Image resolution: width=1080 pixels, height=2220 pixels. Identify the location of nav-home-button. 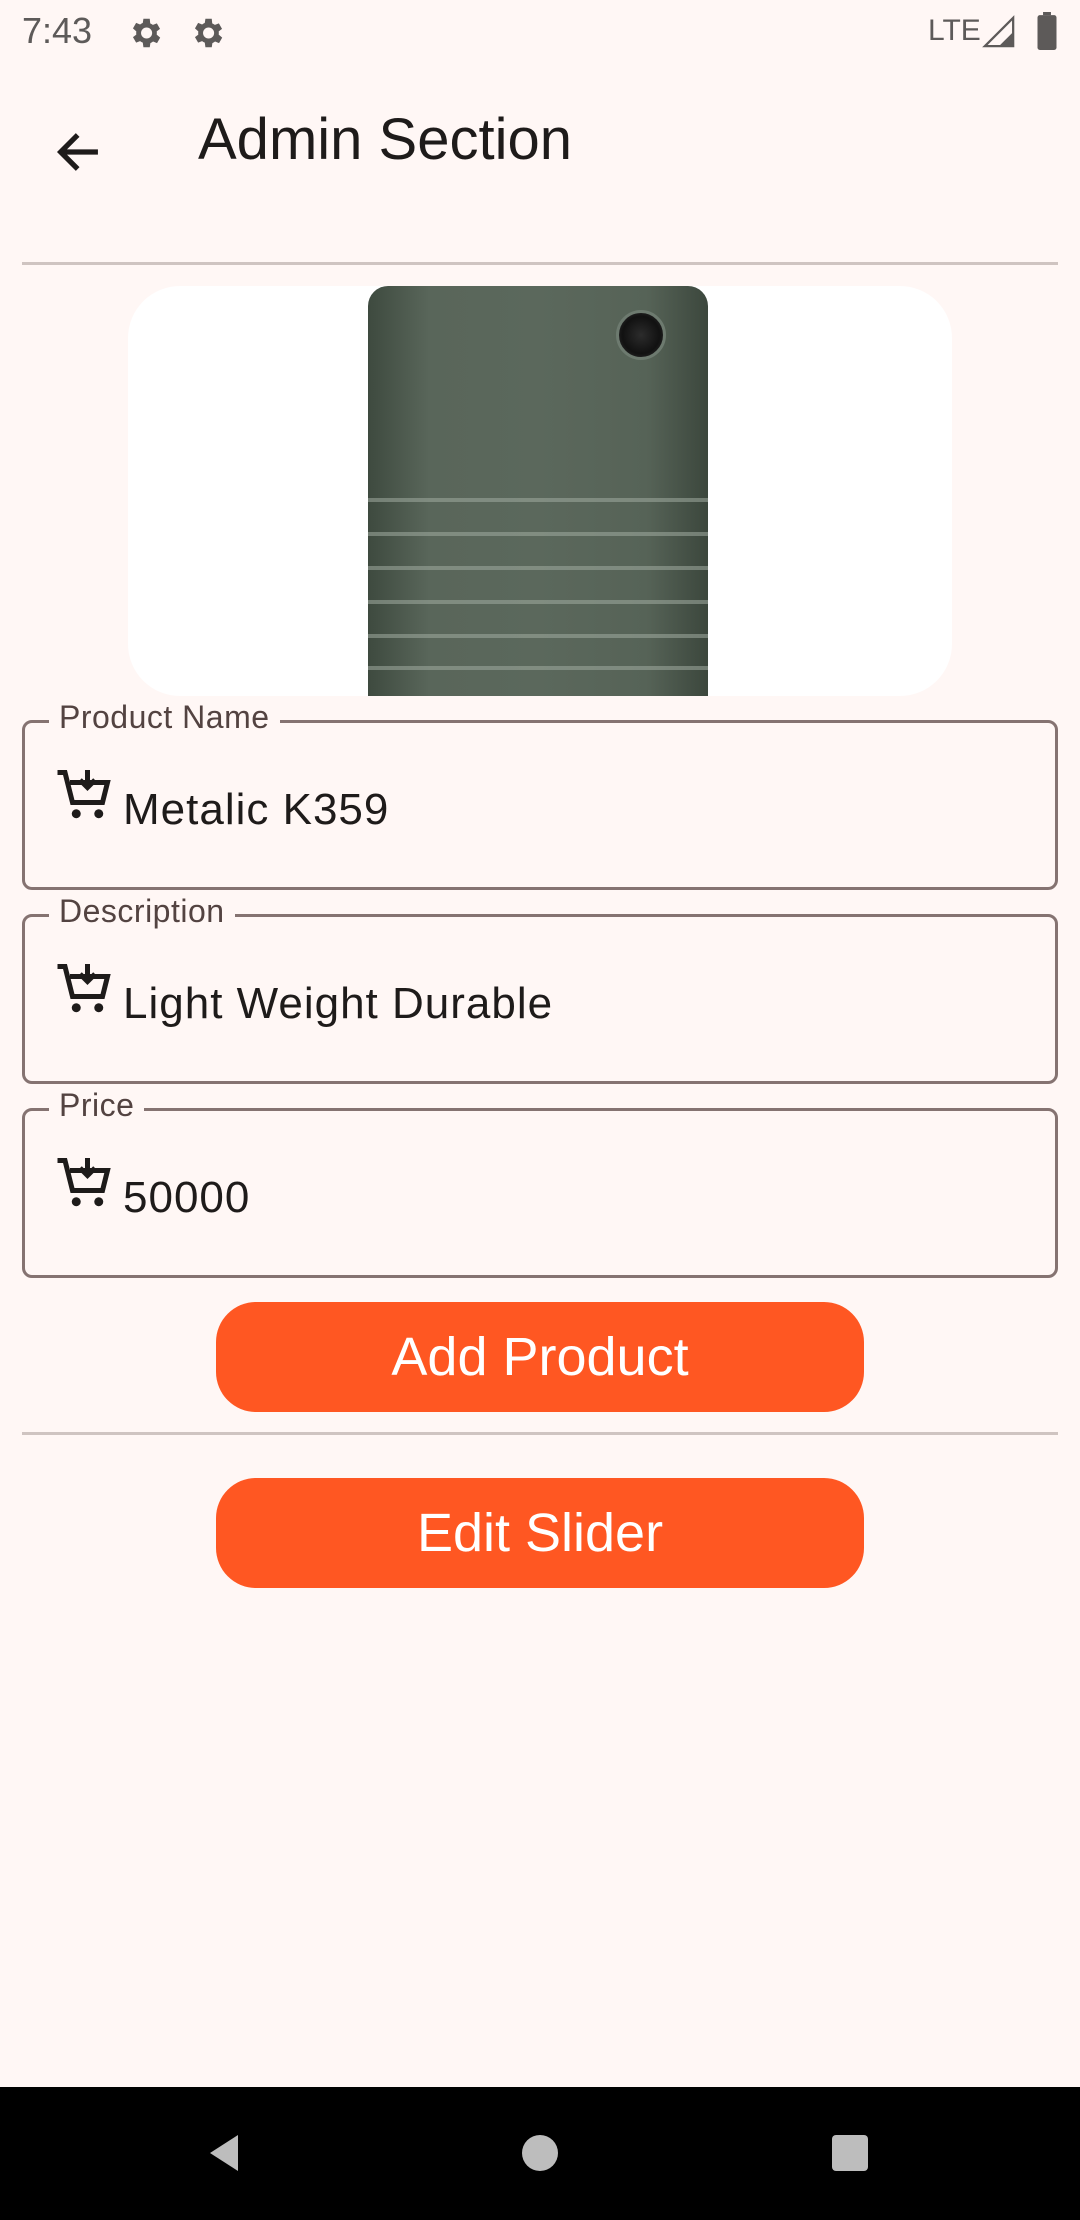
(540, 2153).